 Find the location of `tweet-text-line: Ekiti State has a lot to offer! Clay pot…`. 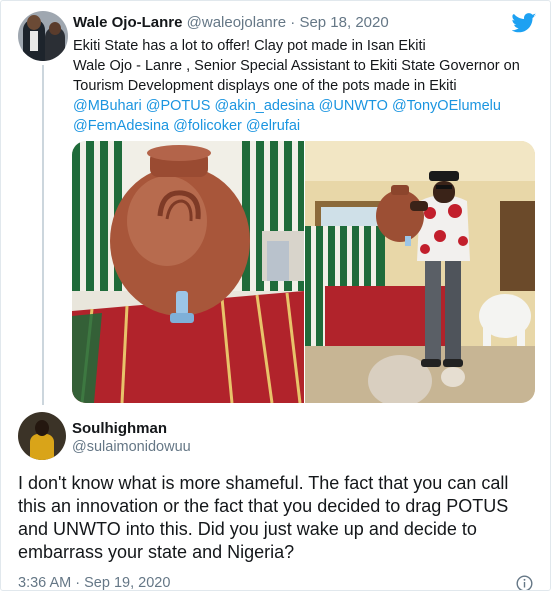

tweet-text-line: Ekiti State has a lot to offer! Clay pot… is located at coordinates (249, 46).